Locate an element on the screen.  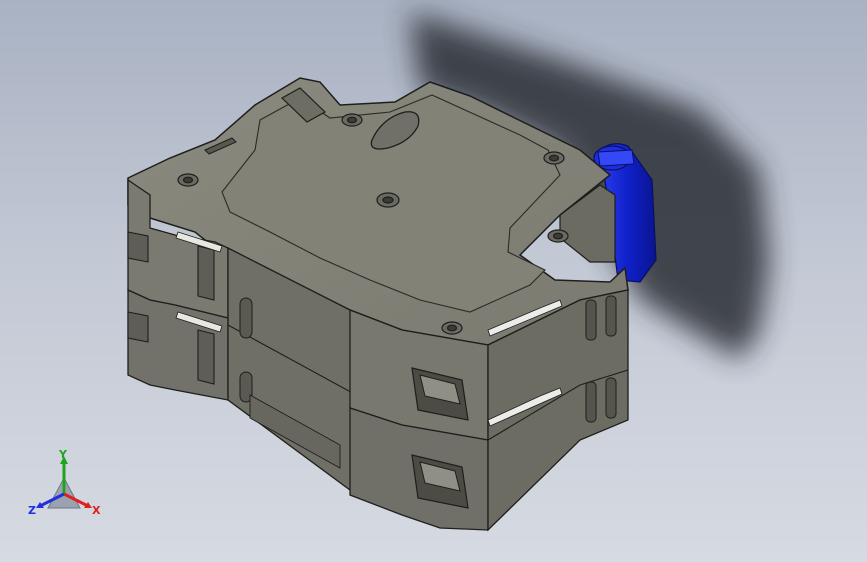
z-axis-label: Z is located at coordinates (32, 510).